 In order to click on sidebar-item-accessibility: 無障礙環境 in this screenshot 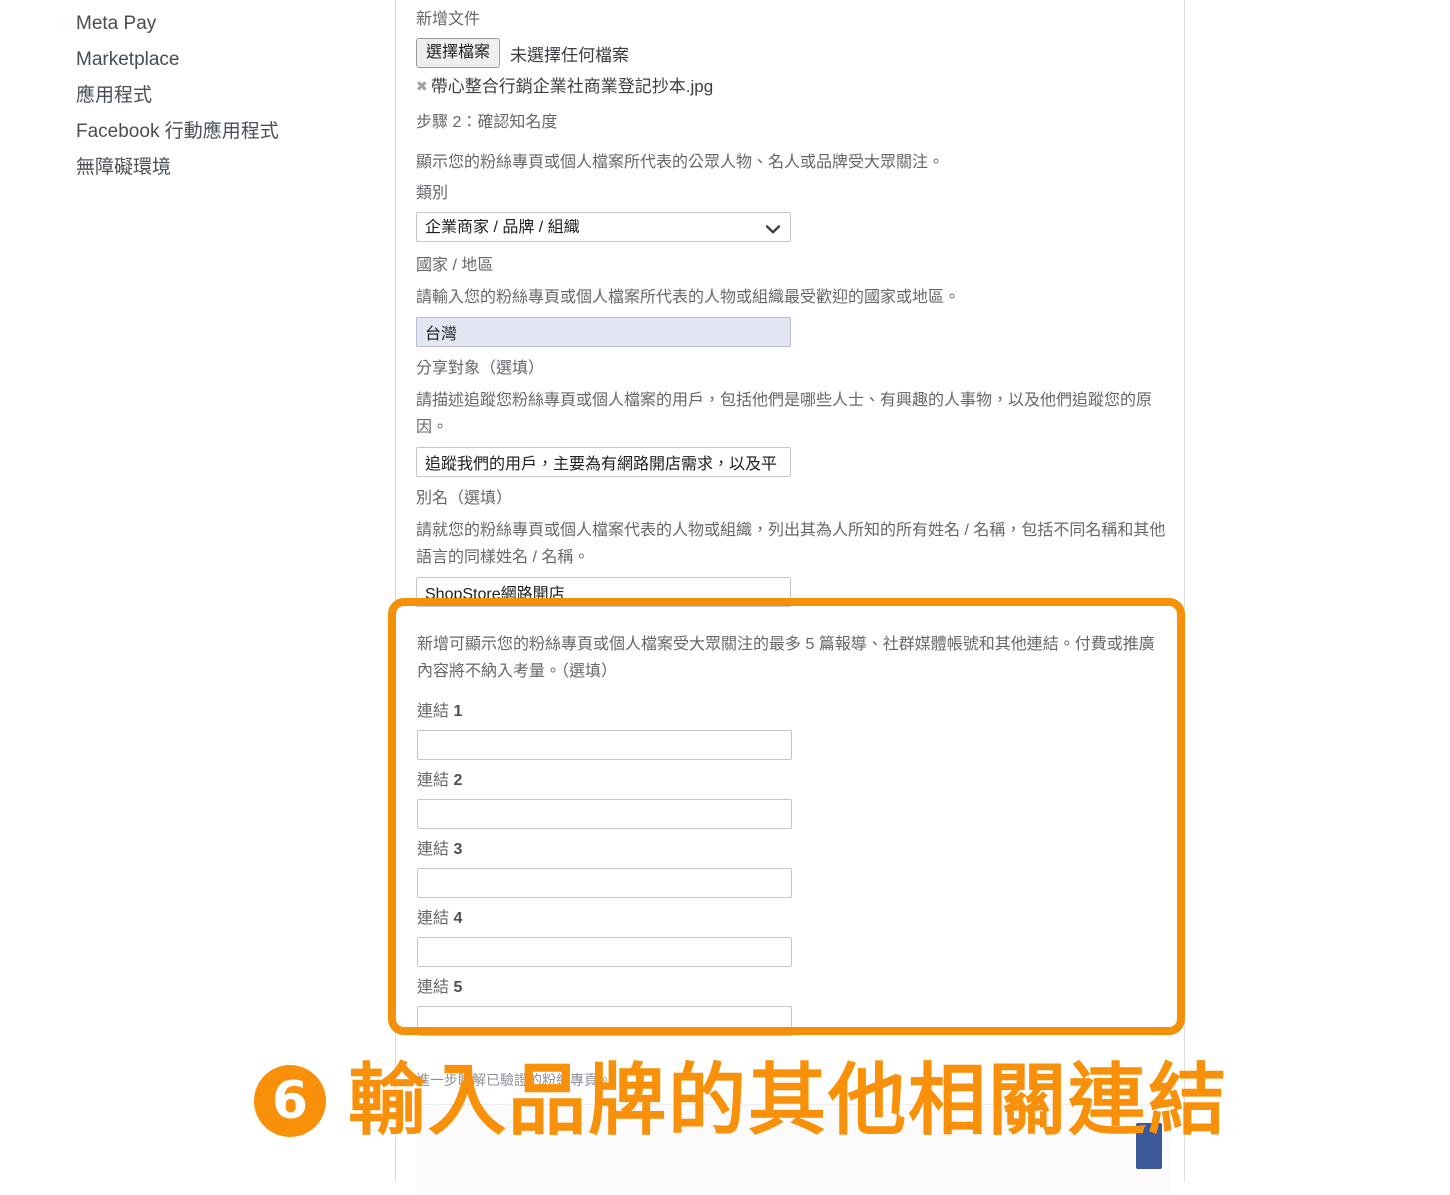, I will do `click(197, 168)`.